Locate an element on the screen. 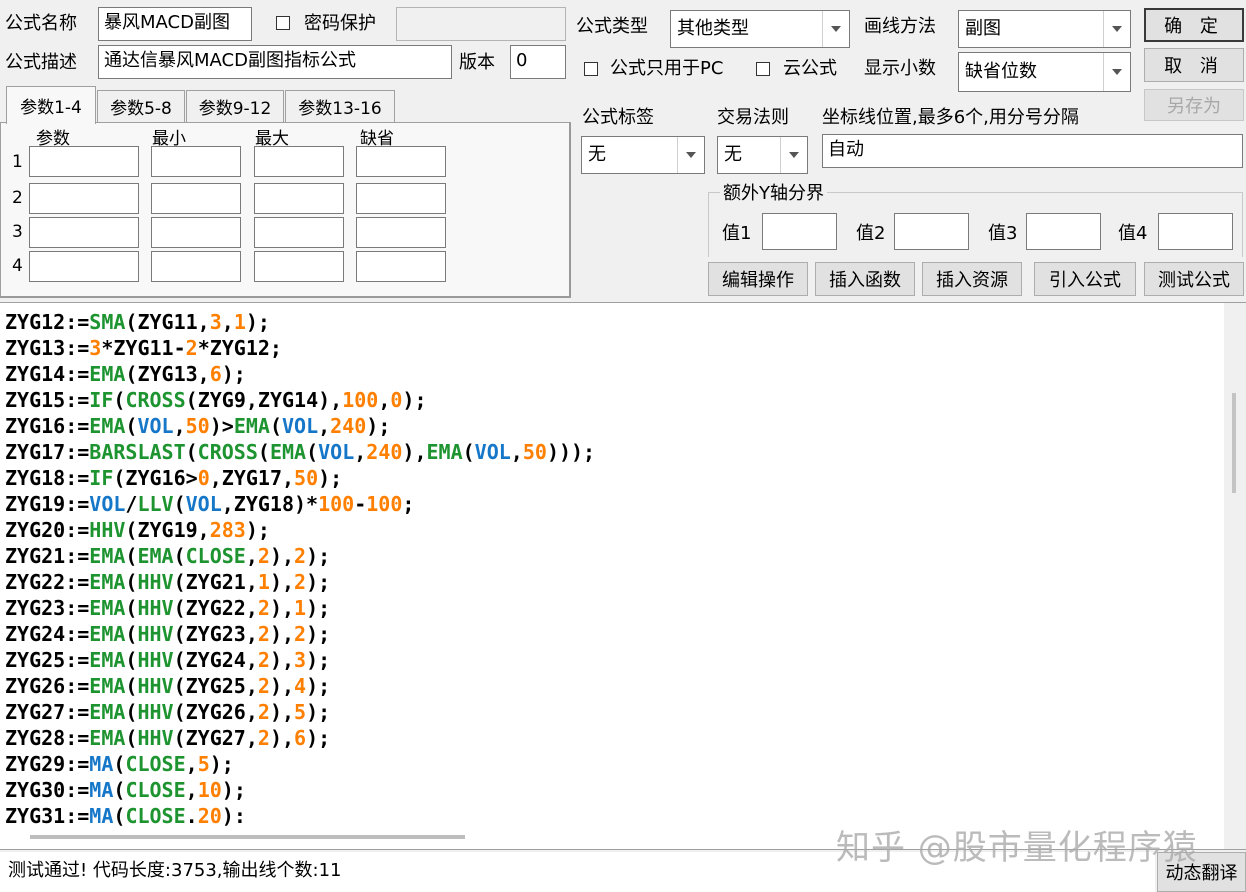 Image resolution: width=1246 pixels, height=892 pixels. insert-function-button: 插入函数 is located at coordinates (865, 279).